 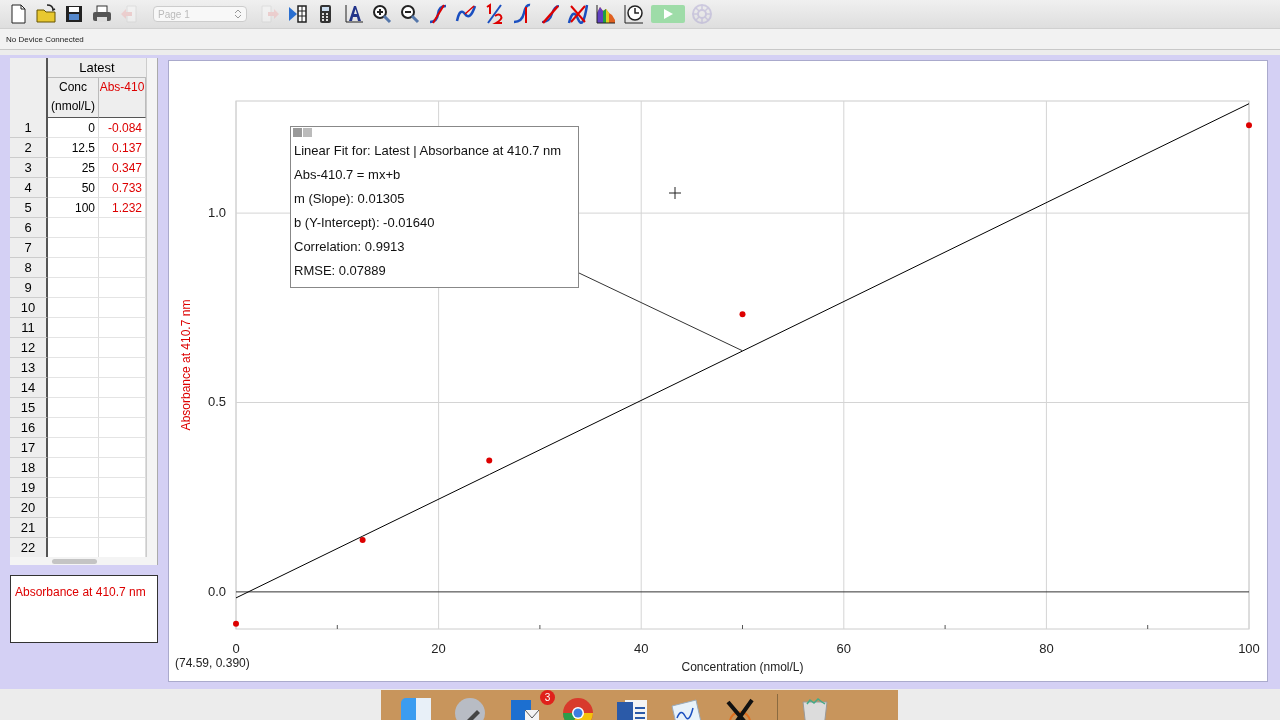 I want to click on row-number: 16, so click(x=29, y=428).